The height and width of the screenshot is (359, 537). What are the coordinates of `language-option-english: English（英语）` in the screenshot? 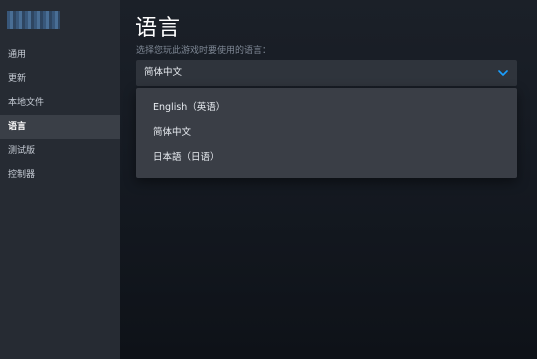 It's located at (326, 107).